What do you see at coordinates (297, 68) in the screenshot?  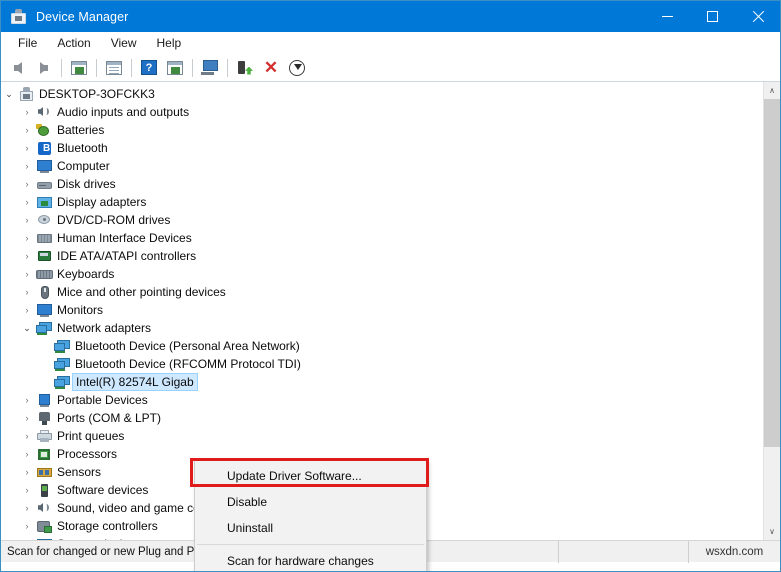 I see `disable-device-button` at bounding box center [297, 68].